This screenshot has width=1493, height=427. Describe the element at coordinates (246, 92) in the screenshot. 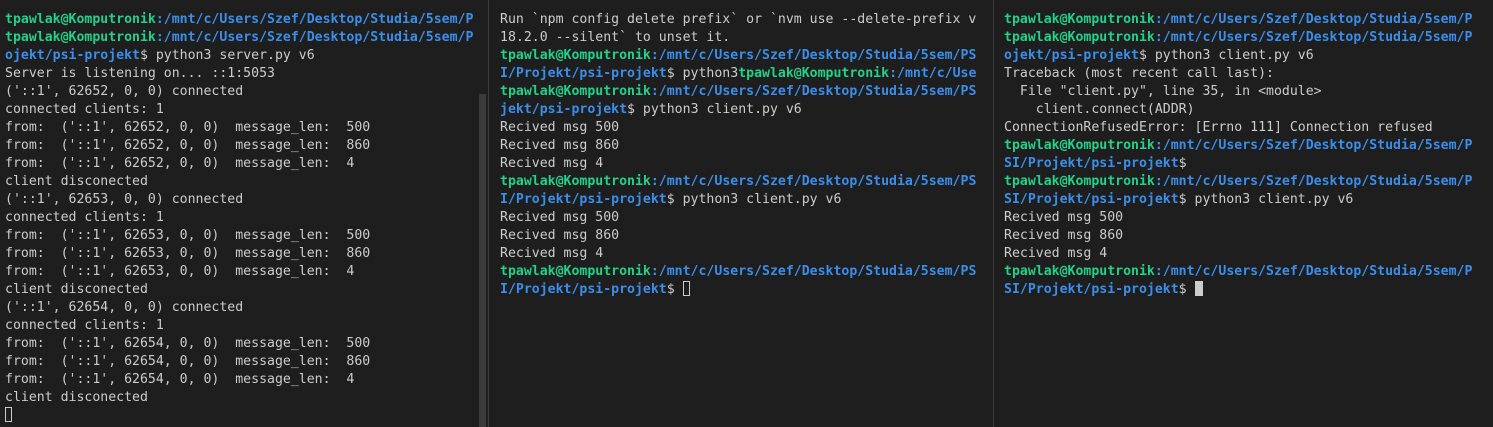

I see `terminal-line: ('::1', 62652, 0, 0) connected` at that location.